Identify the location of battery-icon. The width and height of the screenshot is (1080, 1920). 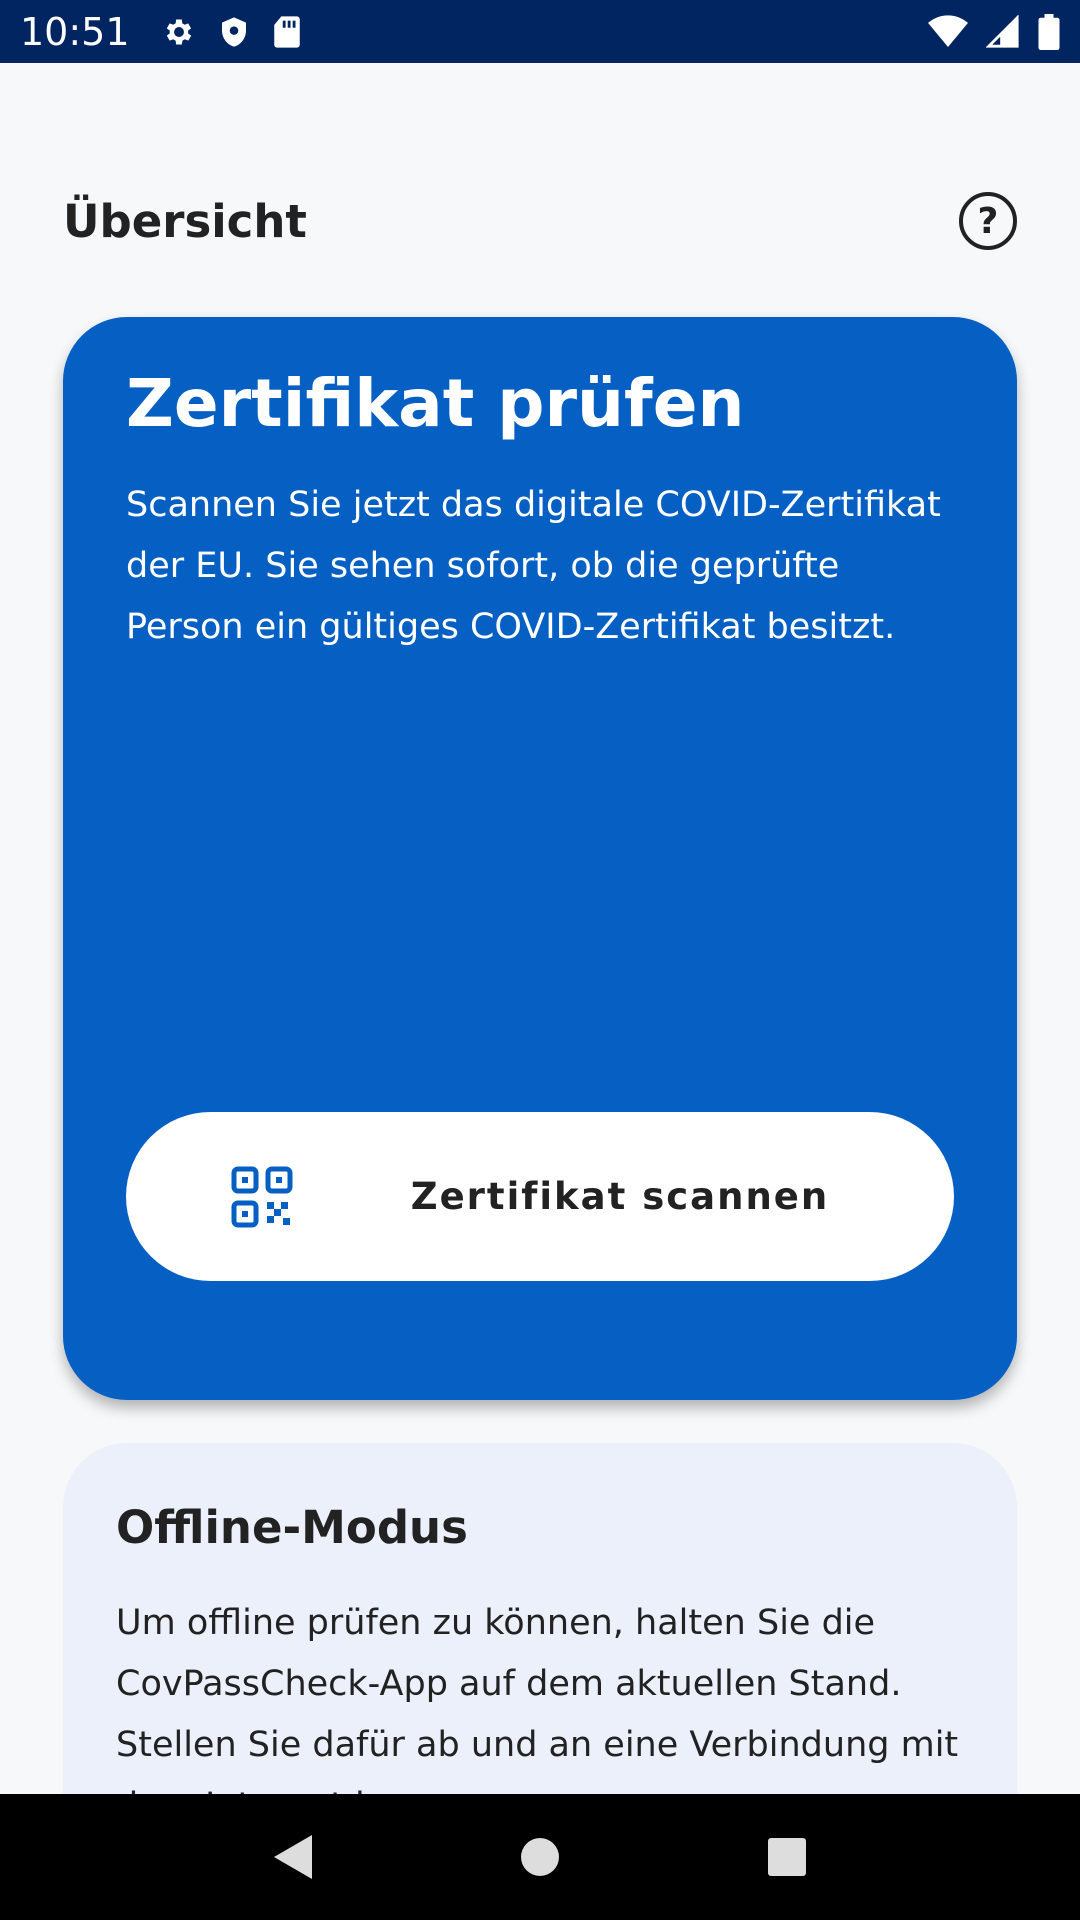
(1049, 31).